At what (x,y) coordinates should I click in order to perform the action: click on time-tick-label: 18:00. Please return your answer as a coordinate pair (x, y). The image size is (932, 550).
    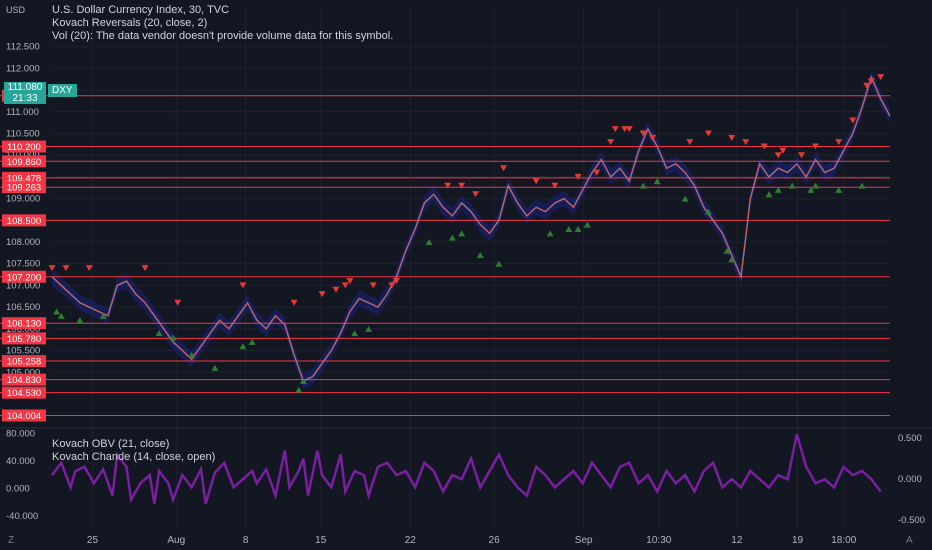
    Looking at the image, I should click on (843, 540).